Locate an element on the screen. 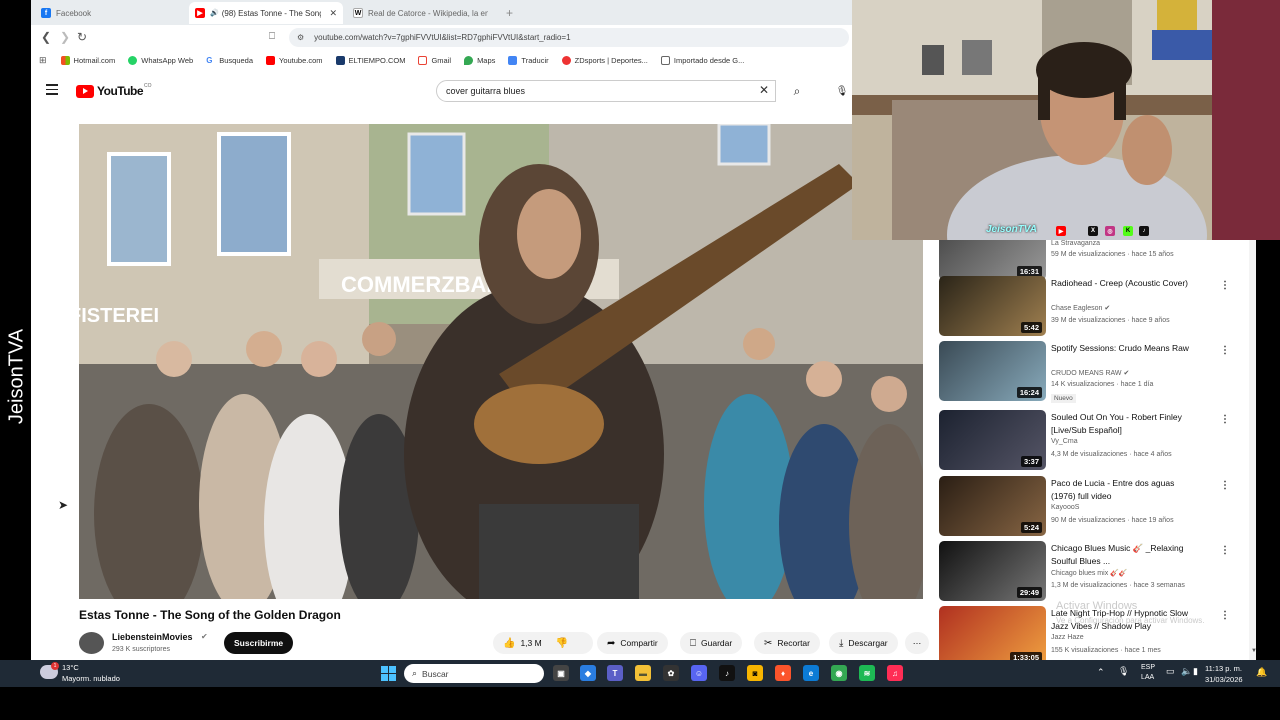 The height and width of the screenshot is (720, 1280). new-tab-button: + is located at coordinates (509, 13).